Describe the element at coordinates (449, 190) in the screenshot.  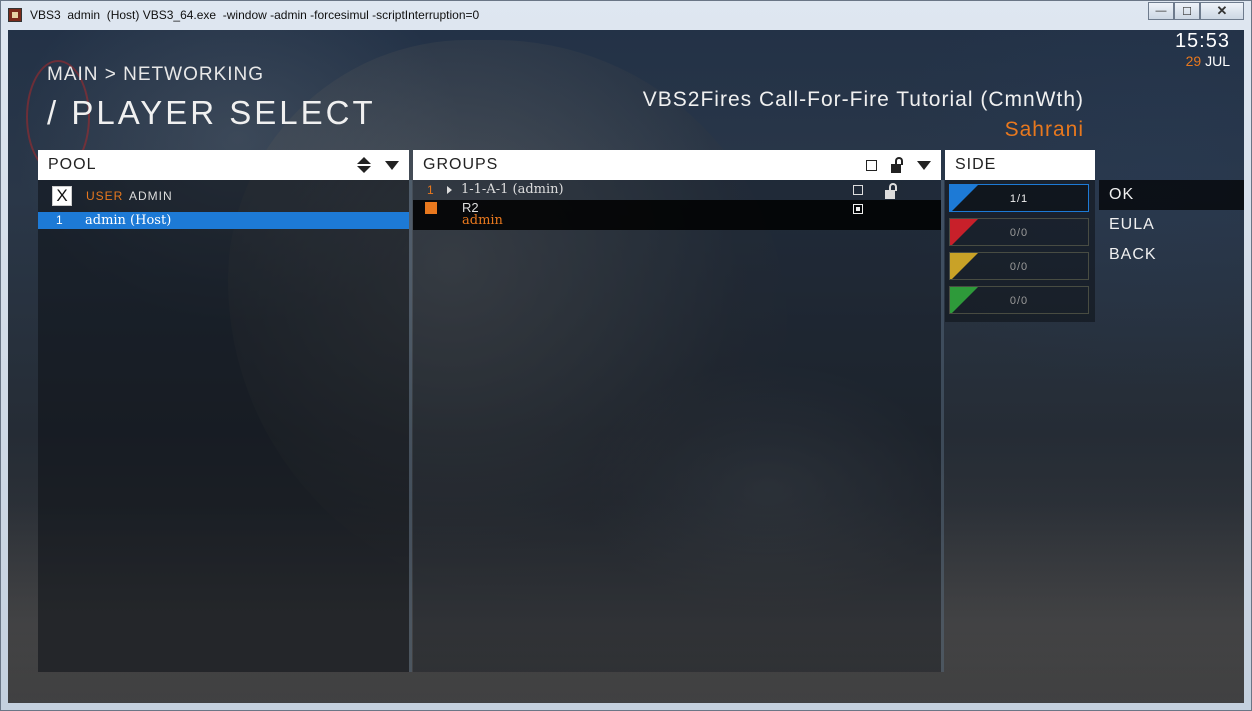
I see `expand-caret-icon` at that location.